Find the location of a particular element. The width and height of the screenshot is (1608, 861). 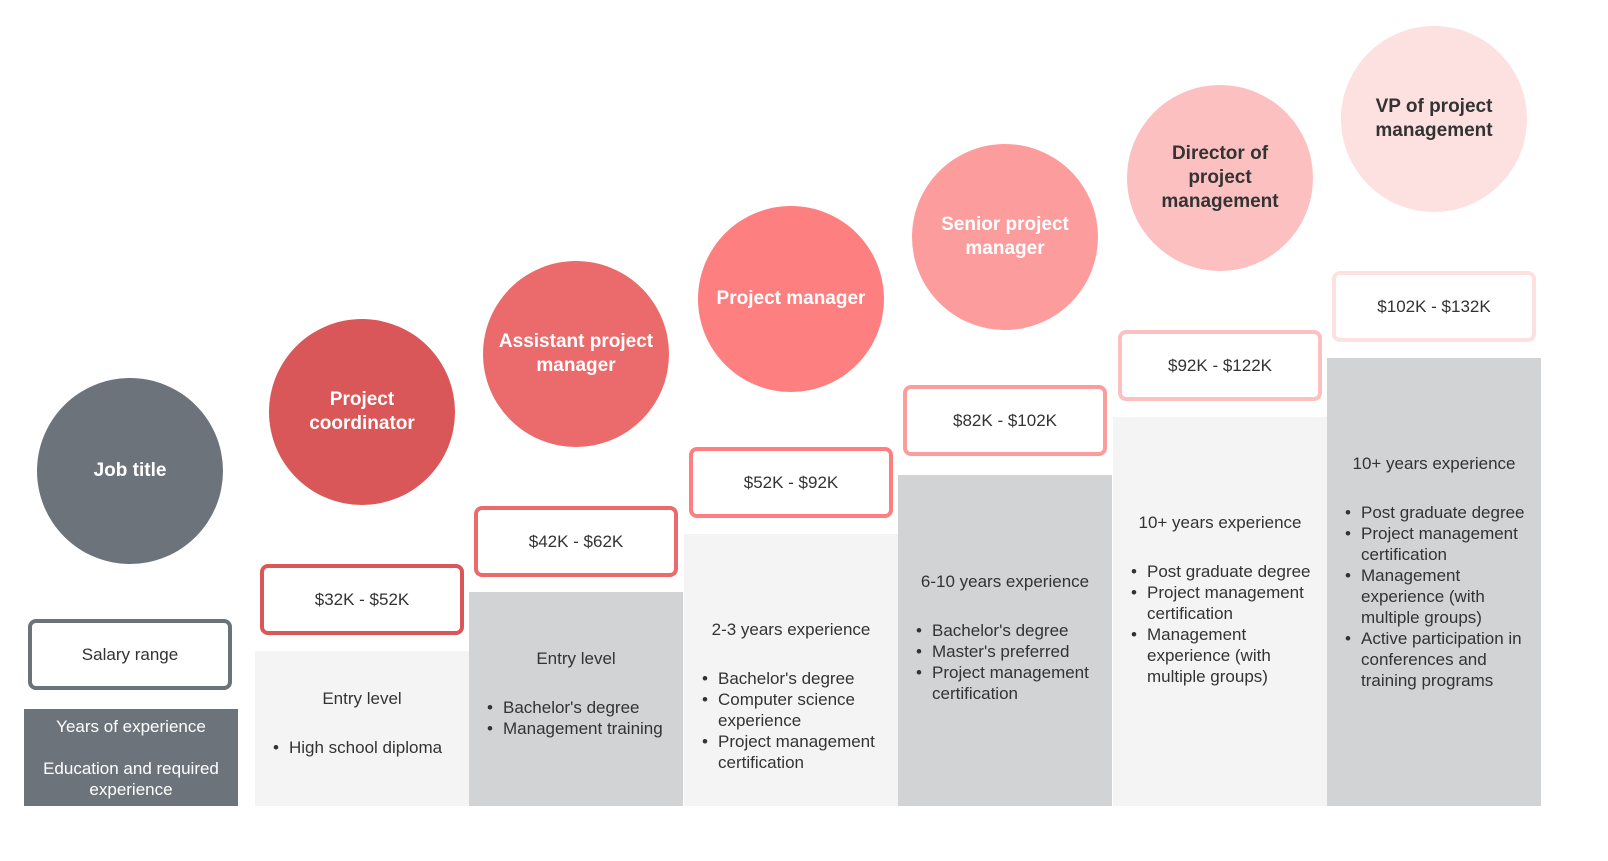

level-title-circle: Project manager is located at coordinates (791, 299).